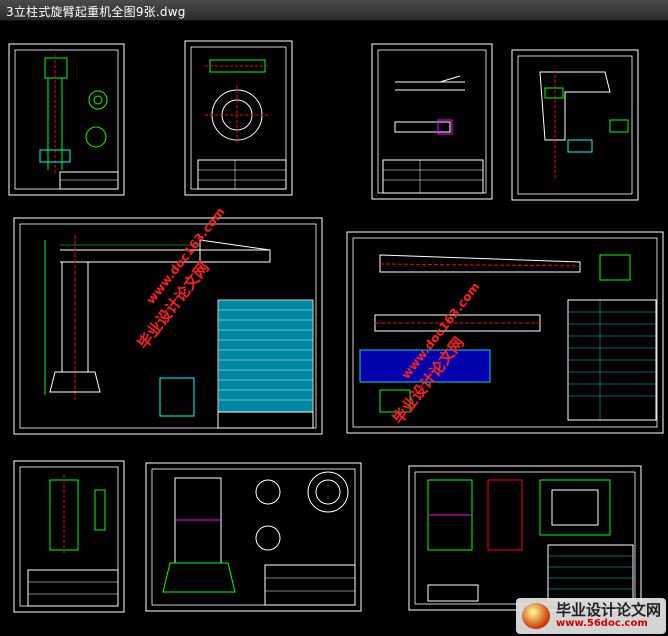 This screenshot has width=668, height=636. What do you see at coordinates (66, 119) in the screenshot?
I see `sheet-1-column` at bounding box center [66, 119].